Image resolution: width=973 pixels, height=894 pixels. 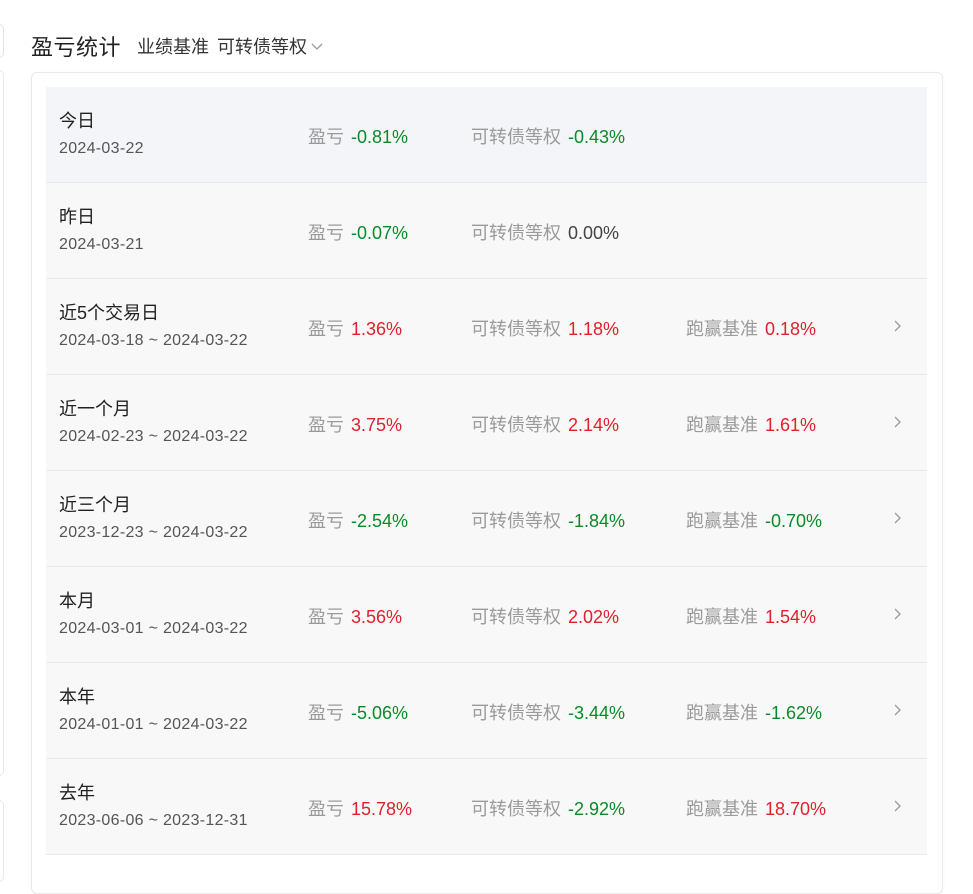 What do you see at coordinates (597, 521) in the screenshot?
I see `benchmark-metric-value: -1.84%` at bounding box center [597, 521].